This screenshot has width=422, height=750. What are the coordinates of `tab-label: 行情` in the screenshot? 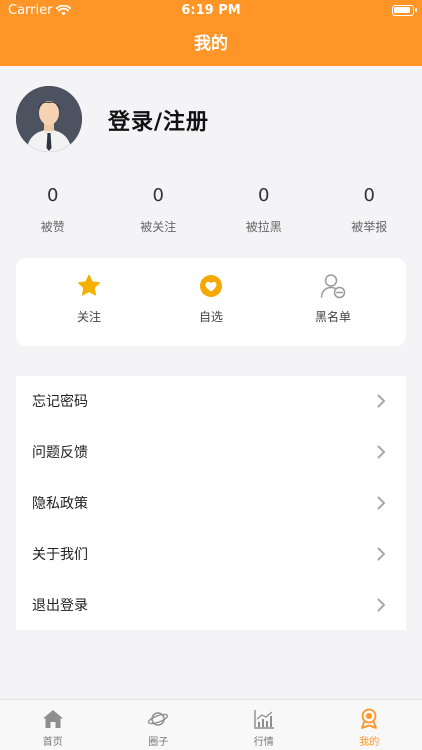 It's located at (263, 742).